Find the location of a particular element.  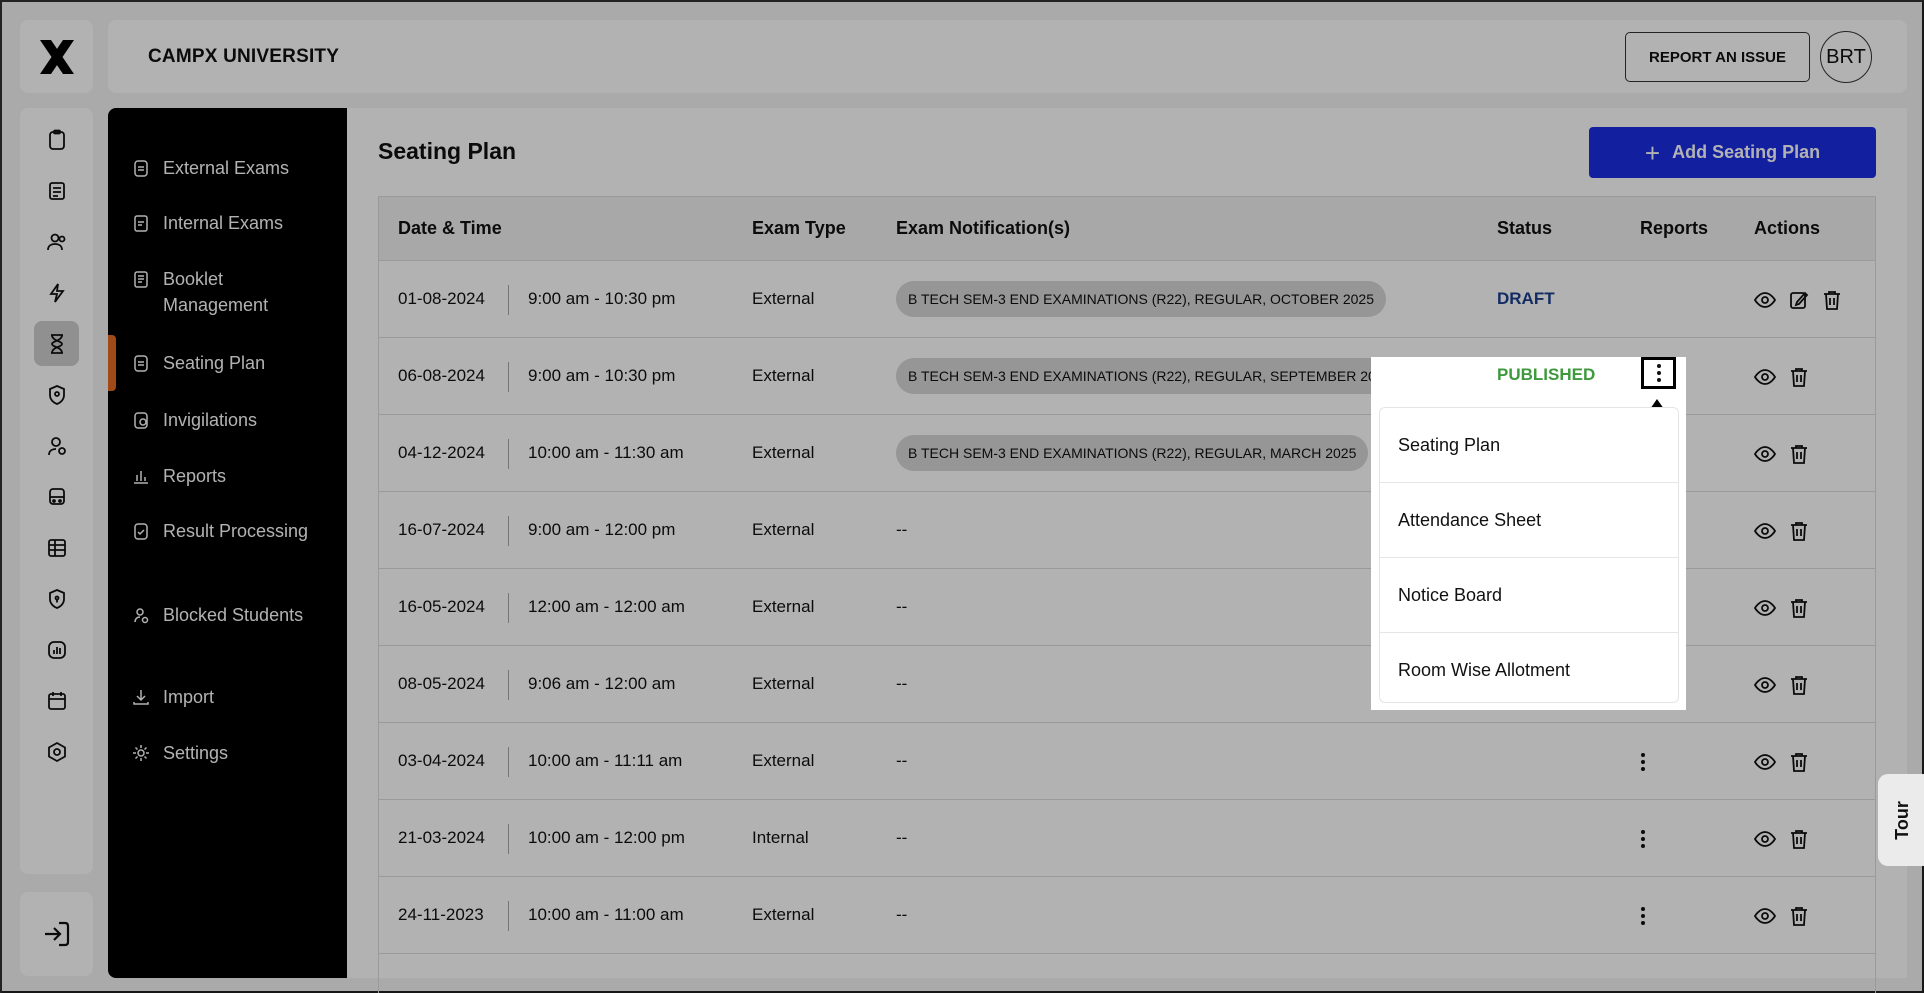

user-settings-icon is located at coordinates (56, 445).